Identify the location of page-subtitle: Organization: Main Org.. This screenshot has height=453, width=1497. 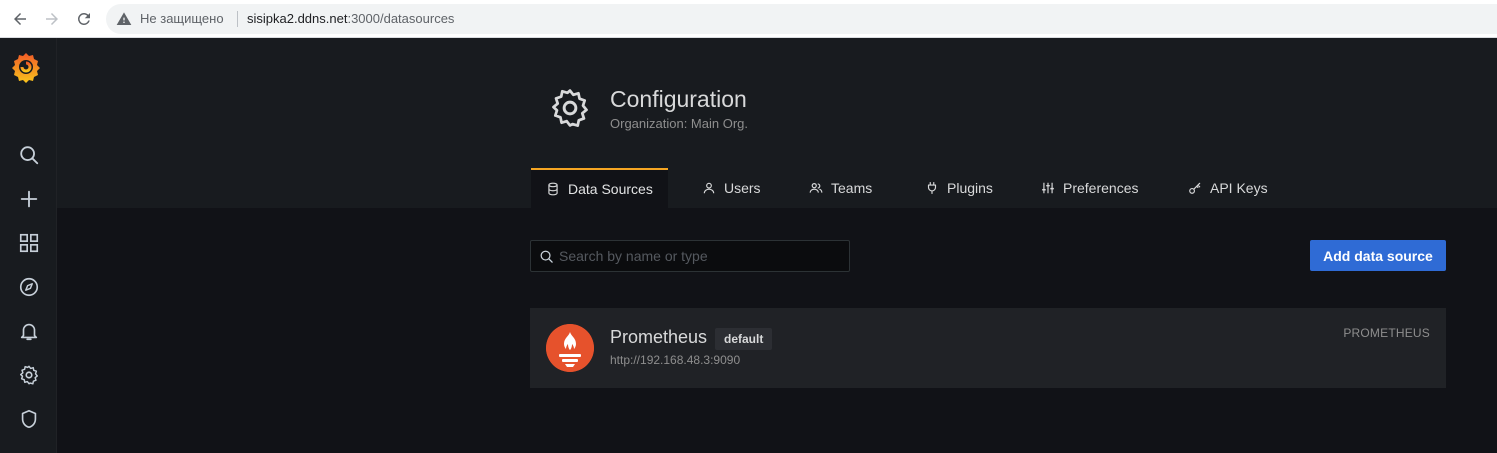
(679, 123).